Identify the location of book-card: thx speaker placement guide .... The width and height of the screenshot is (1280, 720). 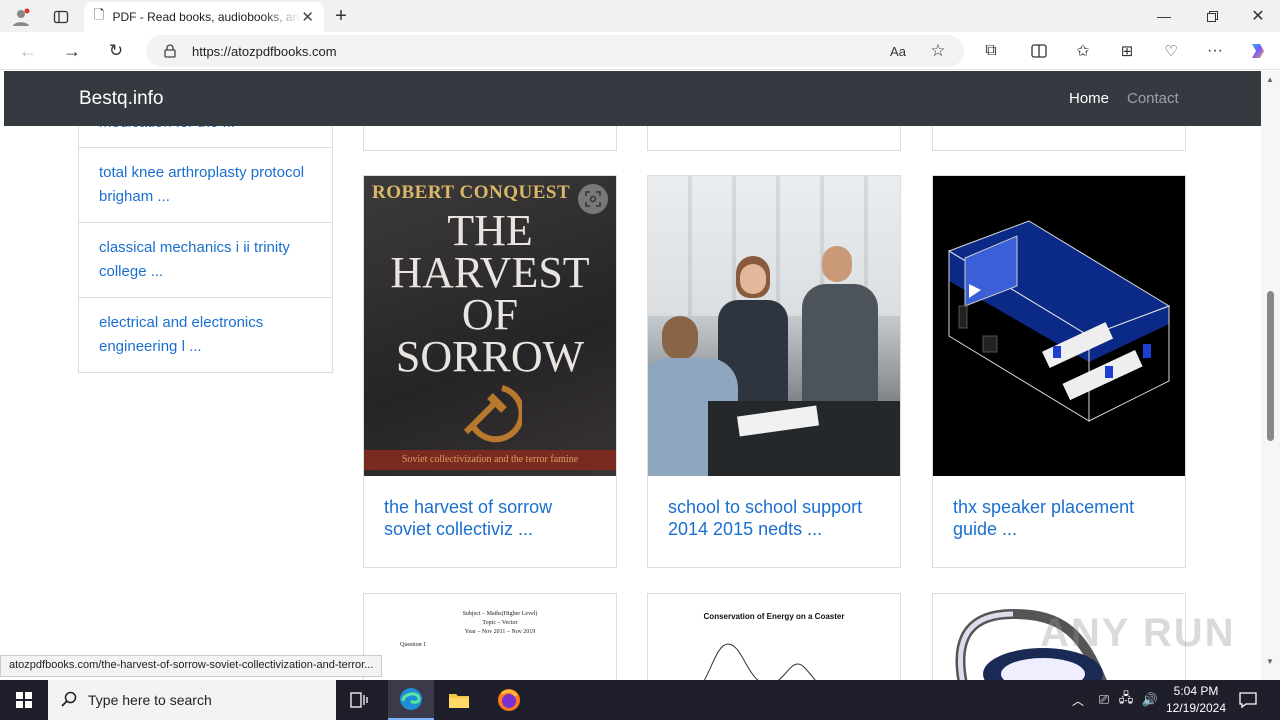
(1059, 371).